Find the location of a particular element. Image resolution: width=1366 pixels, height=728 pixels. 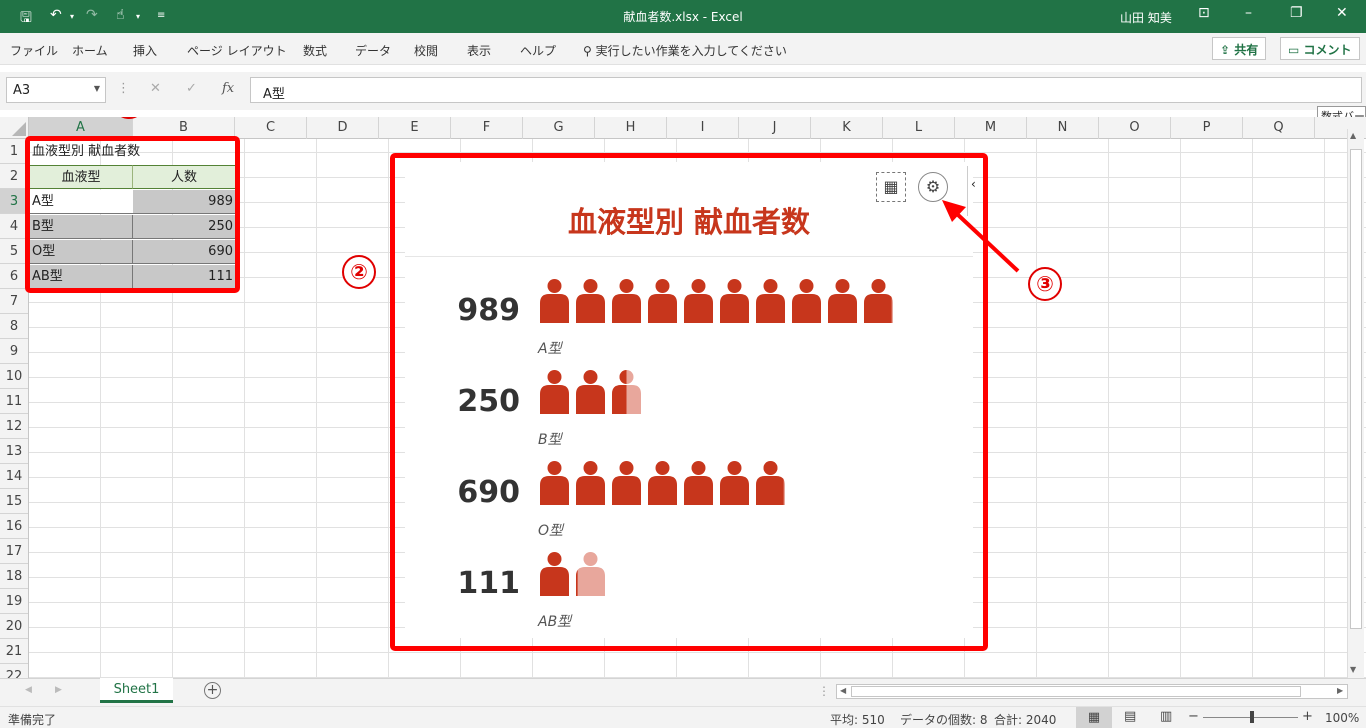

user-name: 山田 知美 is located at coordinates (1146, 17).